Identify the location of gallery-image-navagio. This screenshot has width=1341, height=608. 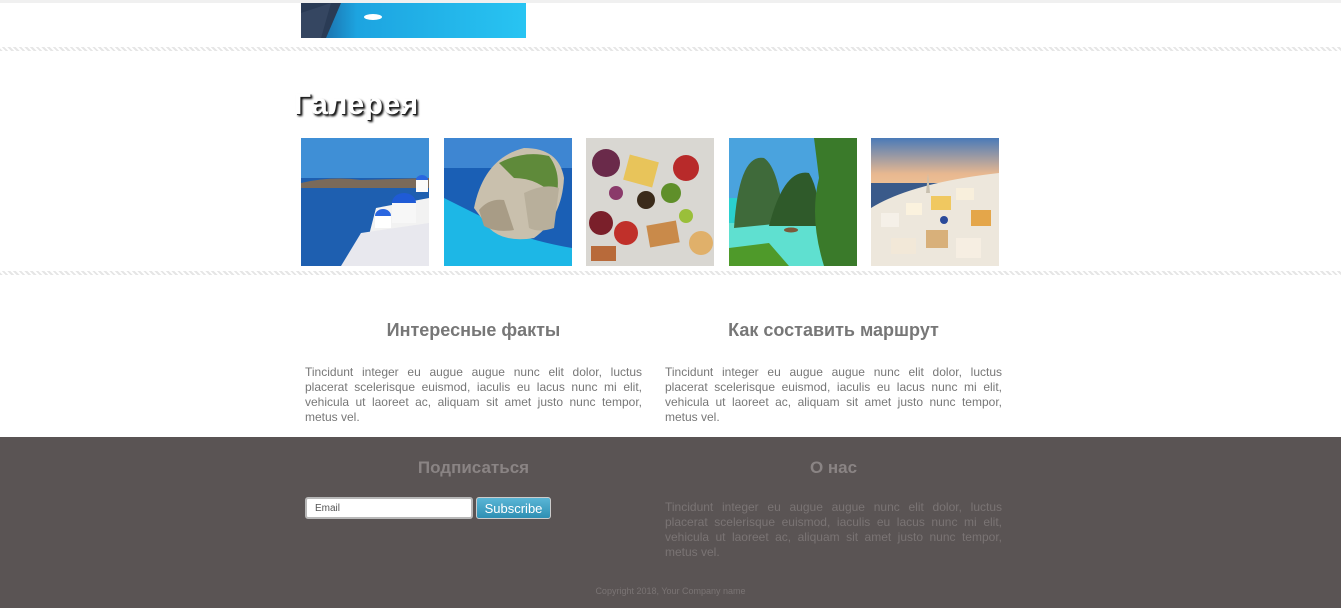
(508, 202).